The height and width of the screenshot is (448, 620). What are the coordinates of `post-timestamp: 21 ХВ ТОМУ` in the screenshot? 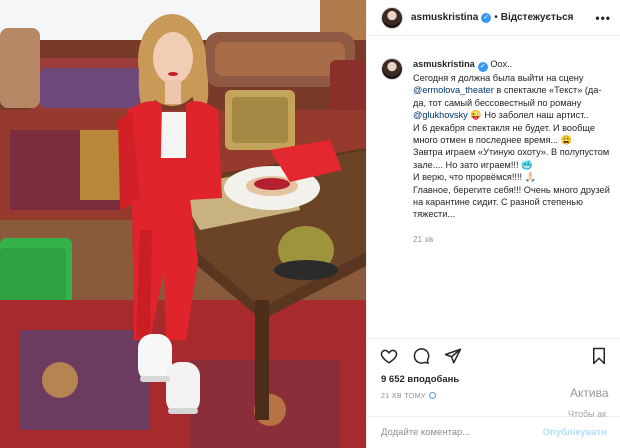 It's located at (408, 396).